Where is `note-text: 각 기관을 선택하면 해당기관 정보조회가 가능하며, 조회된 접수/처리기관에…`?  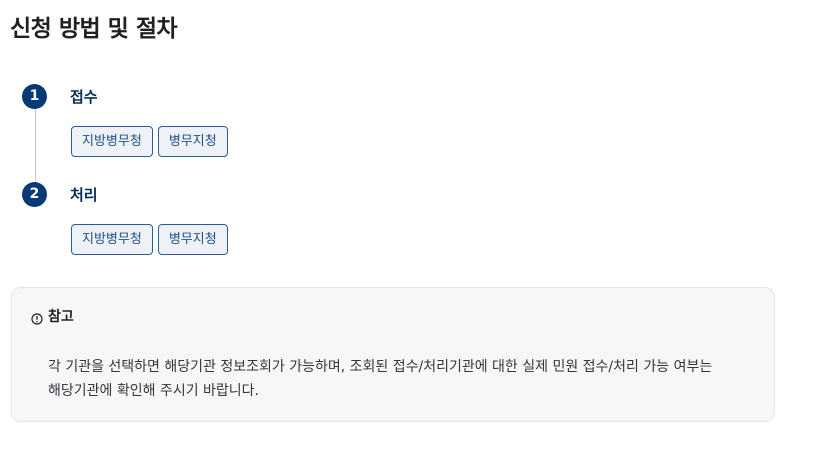 note-text: 각 기관을 선택하면 해당기관 정보조회가 가능하며, 조회된 접수/처리기관에… is located at coordinates (380, 379).